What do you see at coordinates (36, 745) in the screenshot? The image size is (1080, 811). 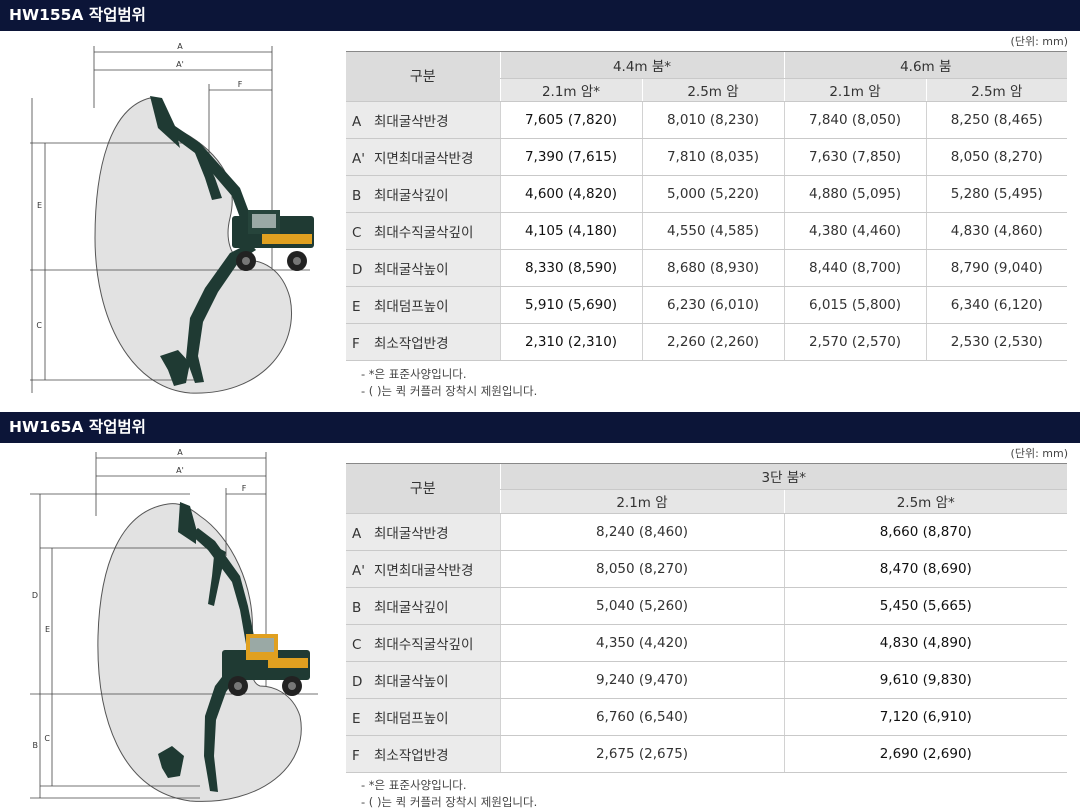 I see `dim-label-b: B` at bounding box center [36, 745].